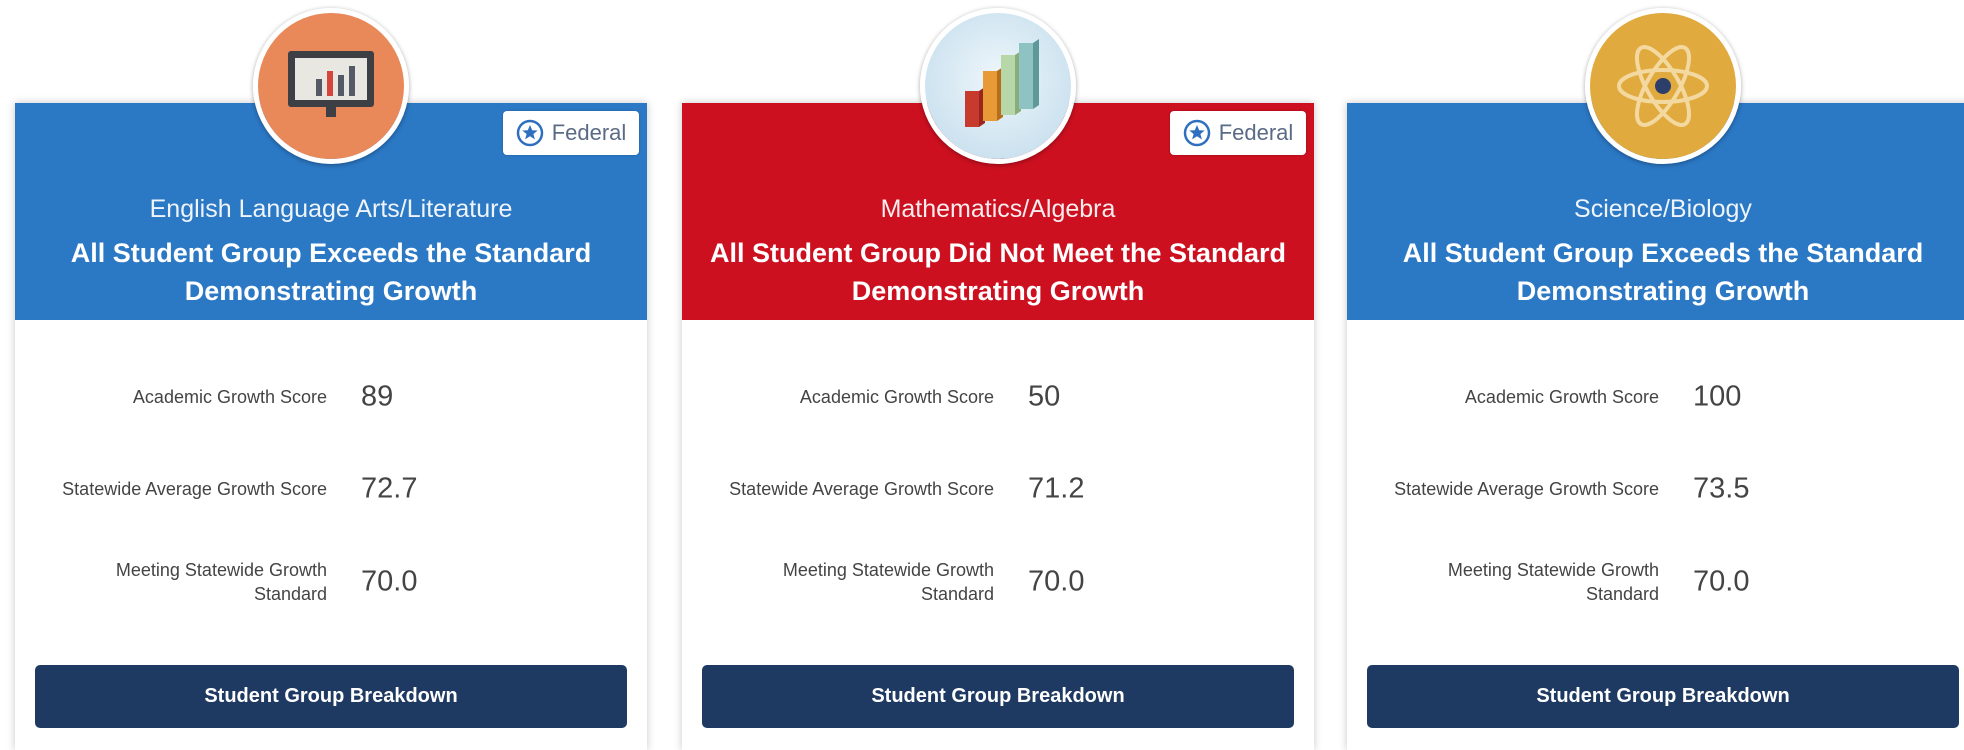 This screenshot has width=1964, height=750. What do you see at coordinates (998, 86) in the screenshot?
I see `bar-graph-icon` at bounding box center [998, 86].